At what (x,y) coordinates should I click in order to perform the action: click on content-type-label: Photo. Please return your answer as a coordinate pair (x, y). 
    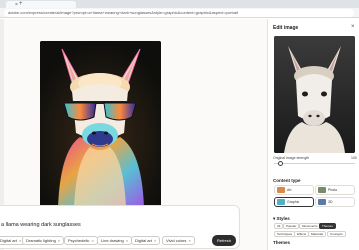
    Looking at the image, I should click on (333, 190).